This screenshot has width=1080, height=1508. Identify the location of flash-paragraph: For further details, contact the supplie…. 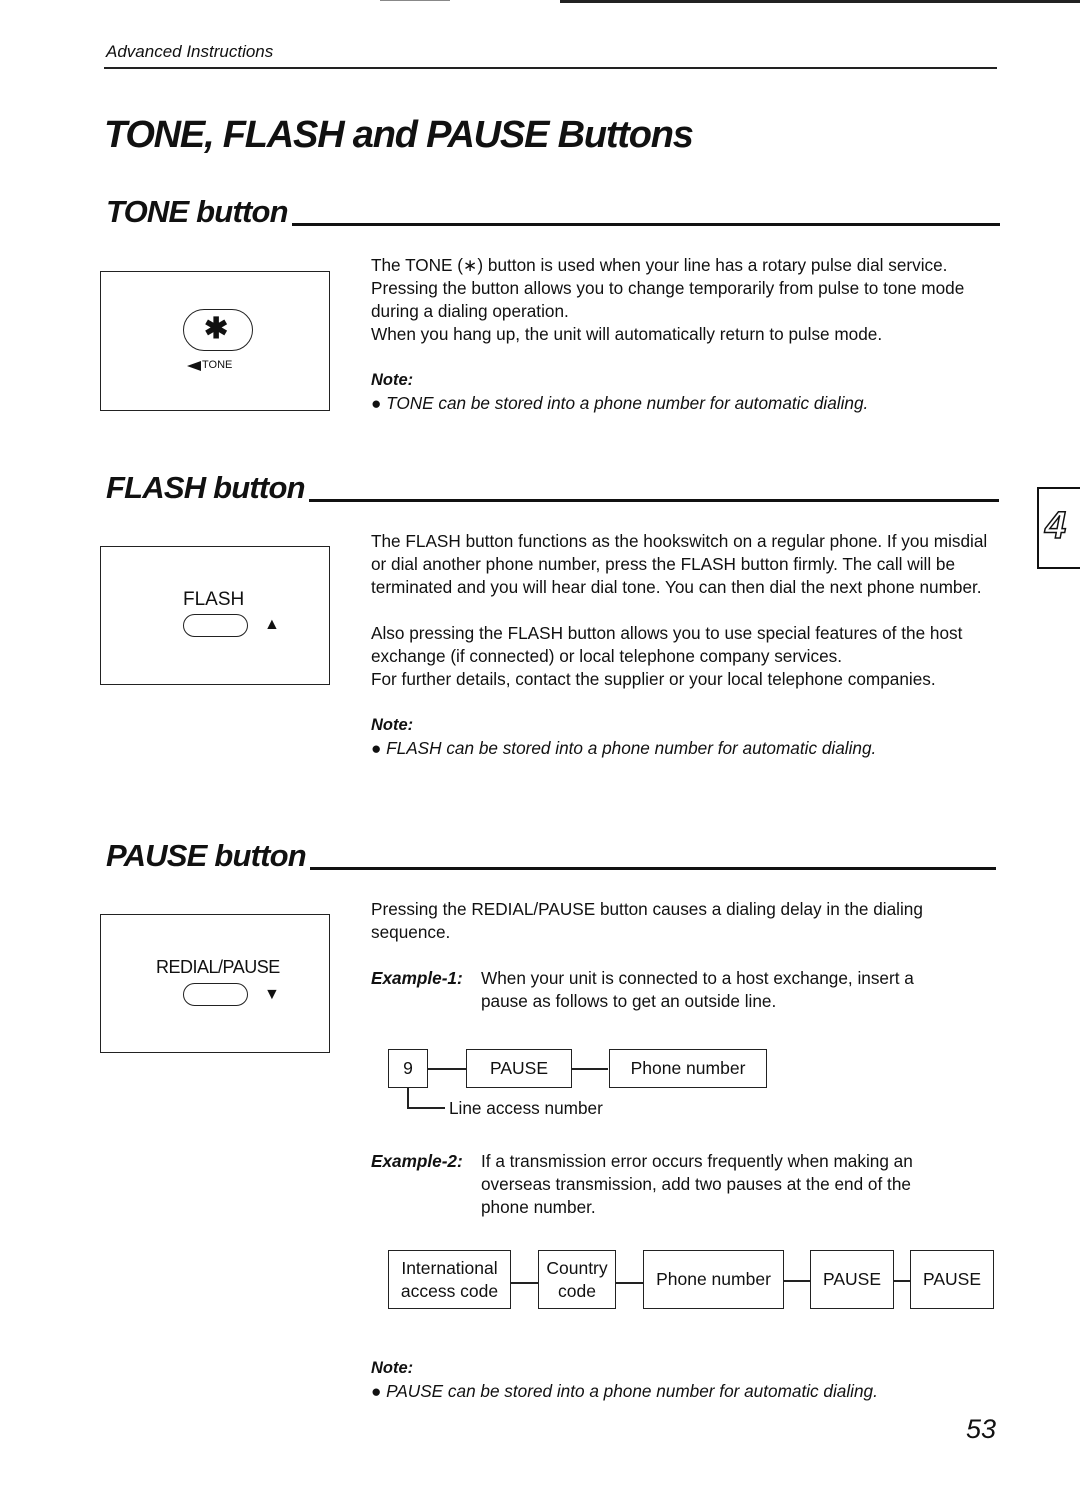
(653, 679).